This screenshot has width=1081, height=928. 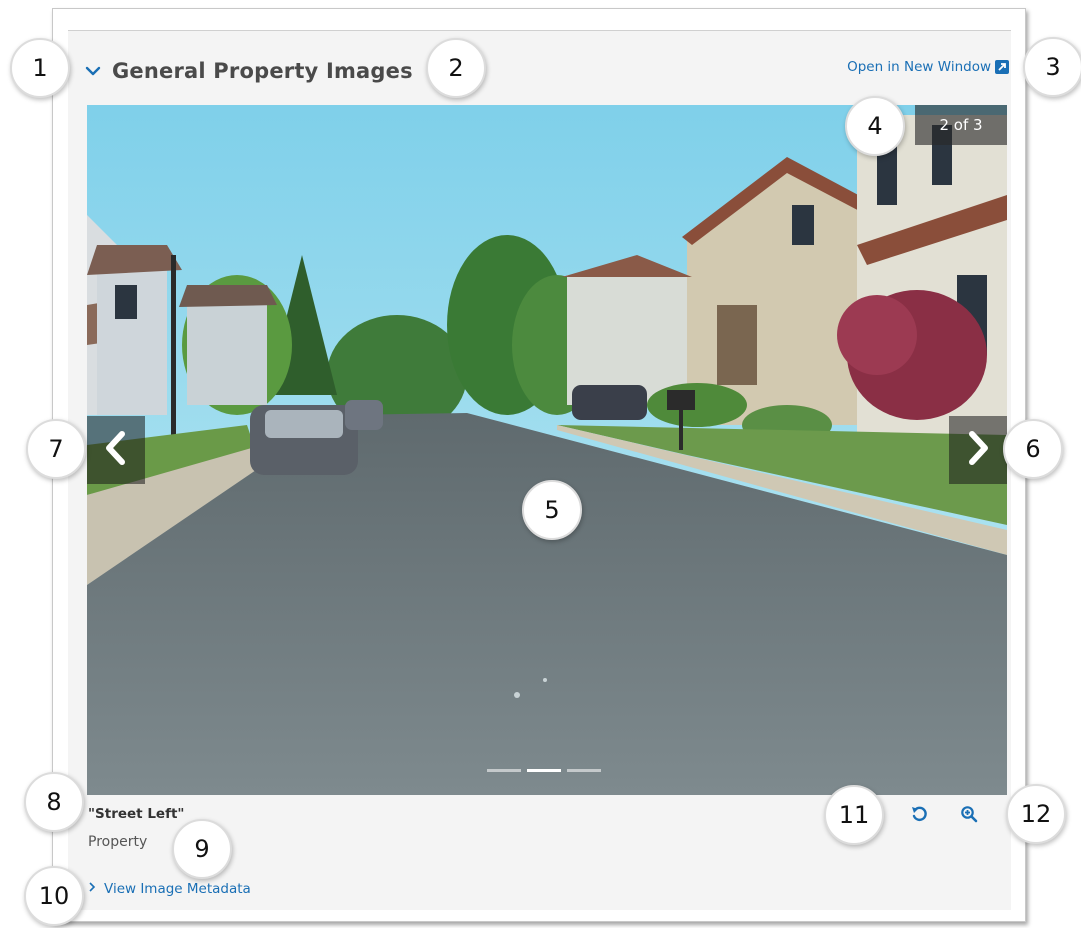 I want to click on annotation-marker-4: 4, so click(x=875, y=126).